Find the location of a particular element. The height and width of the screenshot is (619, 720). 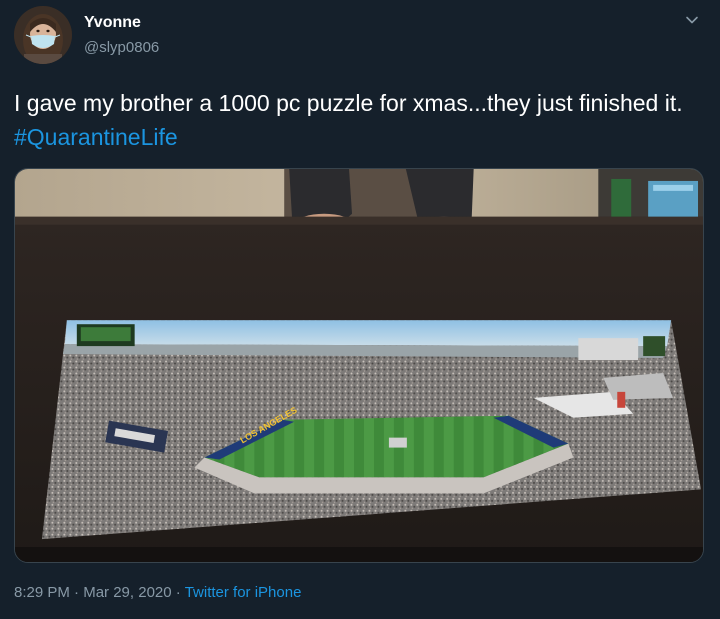

avatar-image is located at coordinates (43, 35).